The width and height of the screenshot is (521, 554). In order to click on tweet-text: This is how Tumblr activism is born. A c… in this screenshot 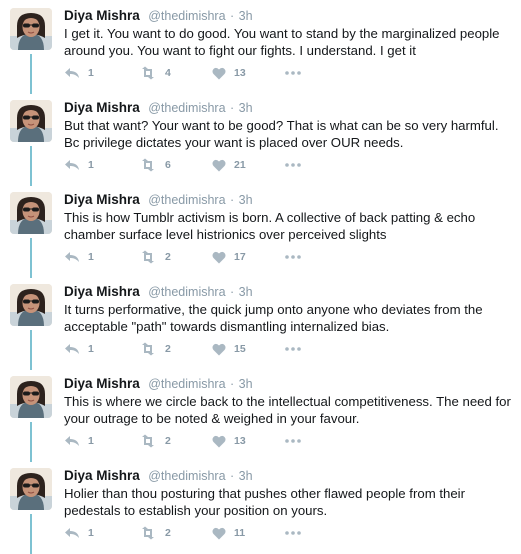, I will do `click(270, 226)`.